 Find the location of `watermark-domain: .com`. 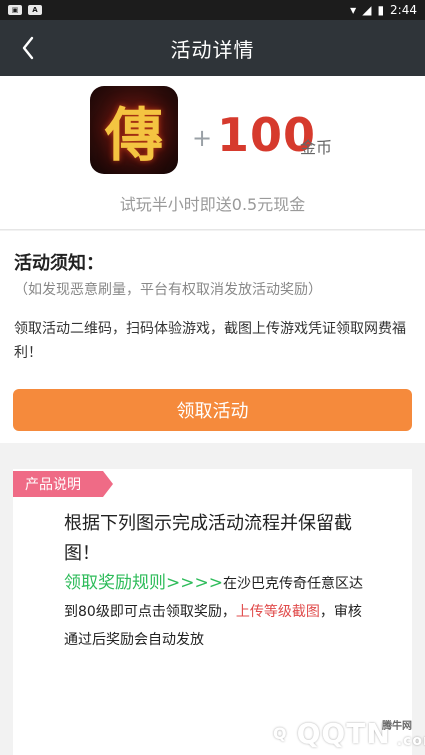

watermark-domain: .com is located at coordinates (410, 741).